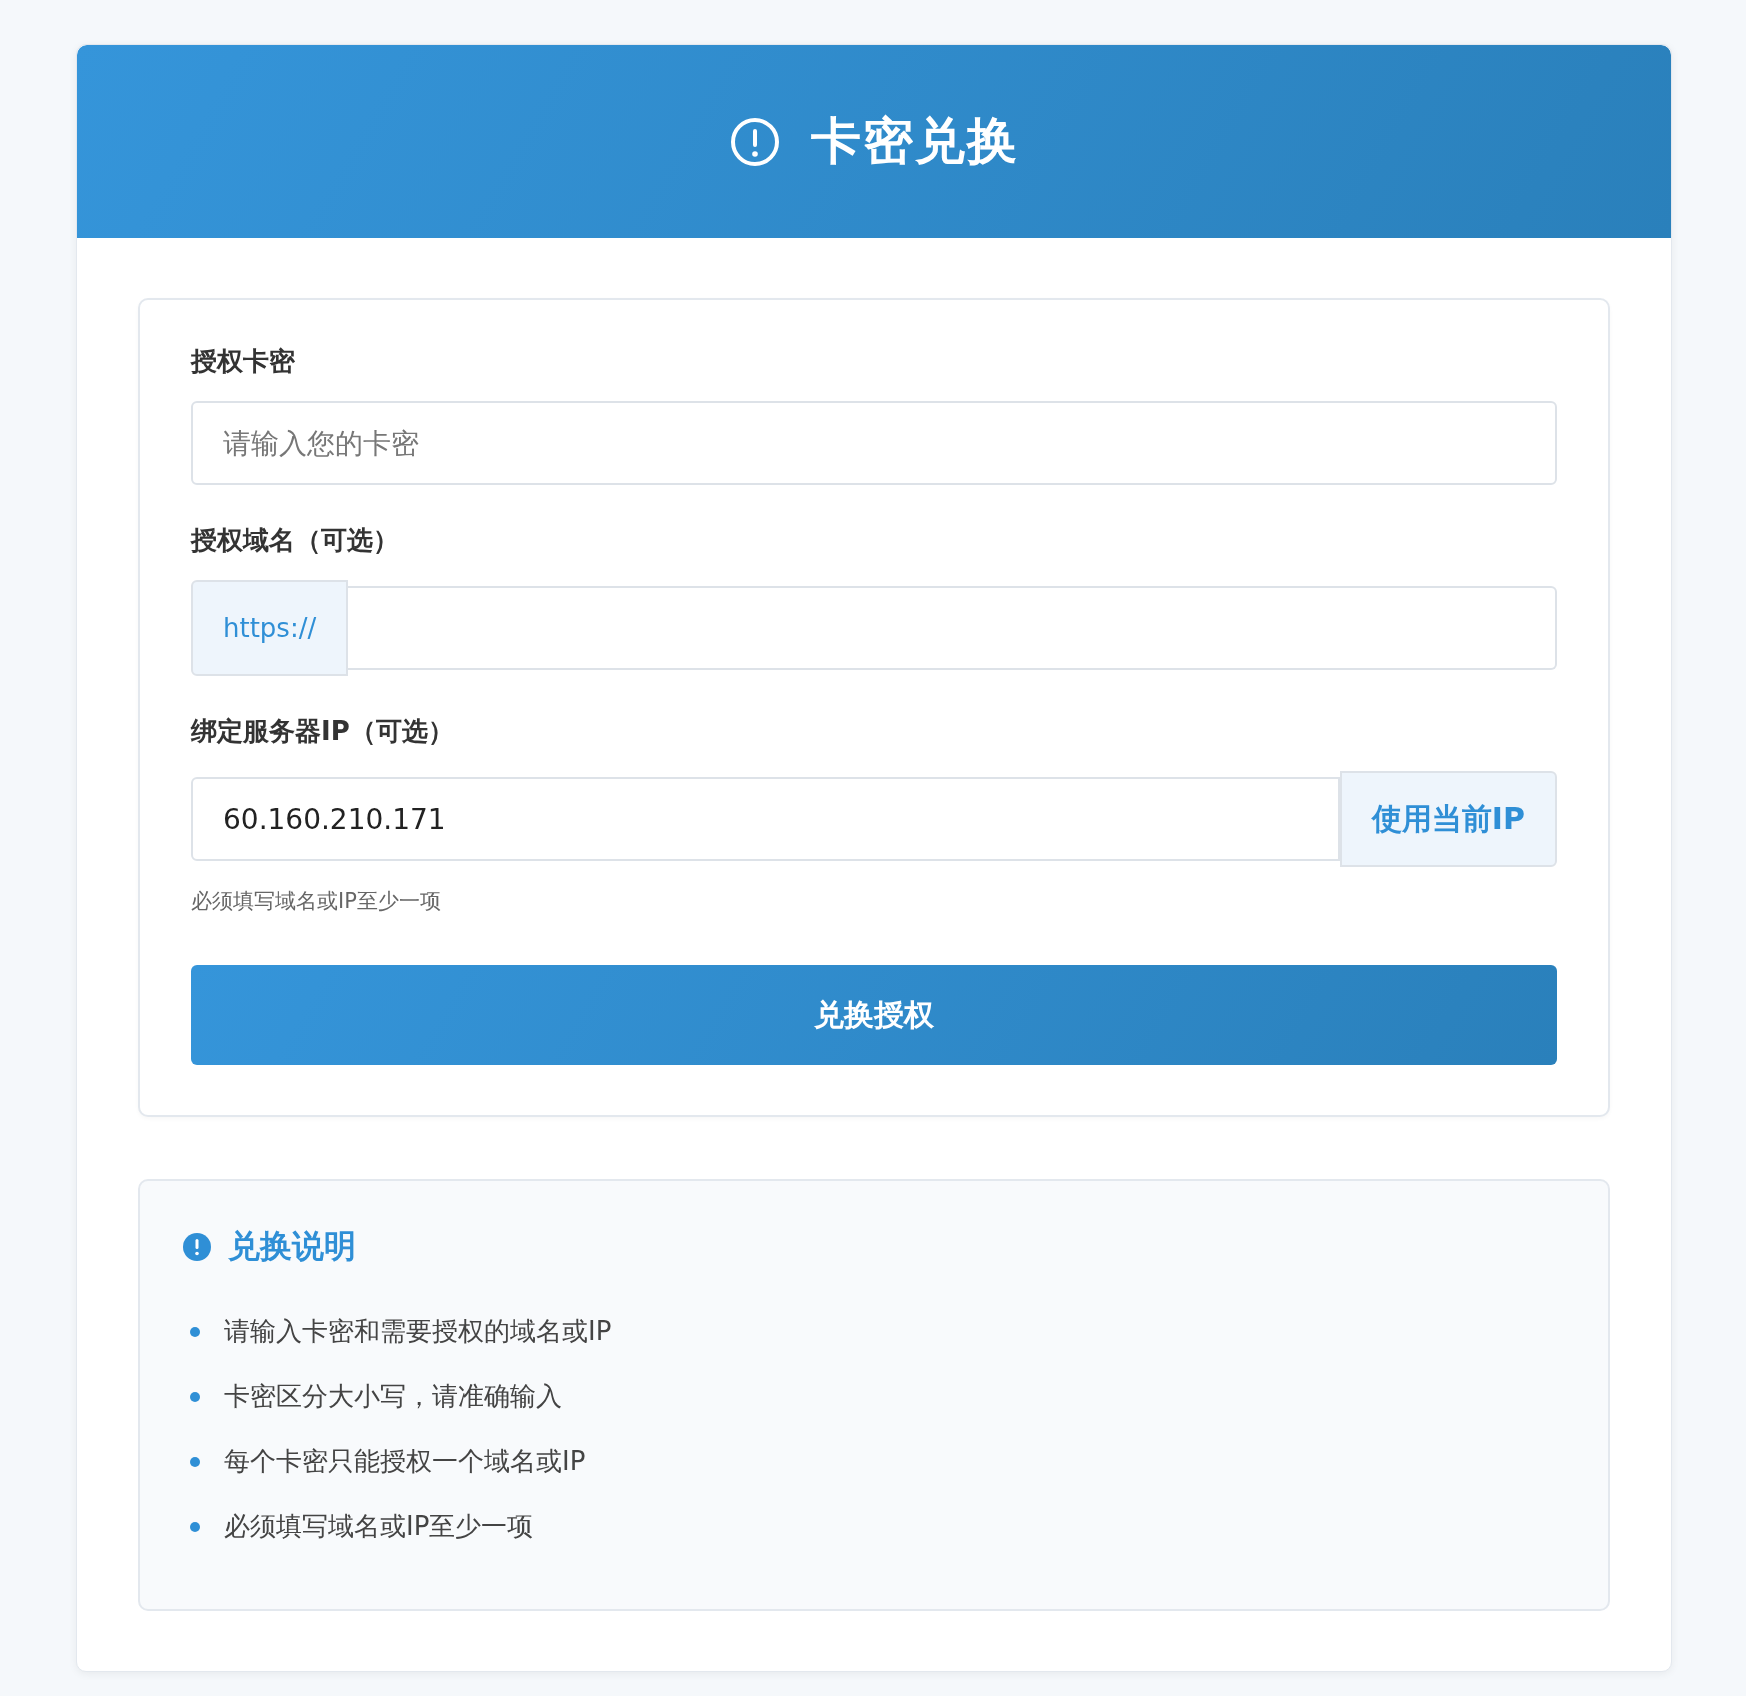  I want to click on field-label: 授权域名（可选）, so click(295, 540).